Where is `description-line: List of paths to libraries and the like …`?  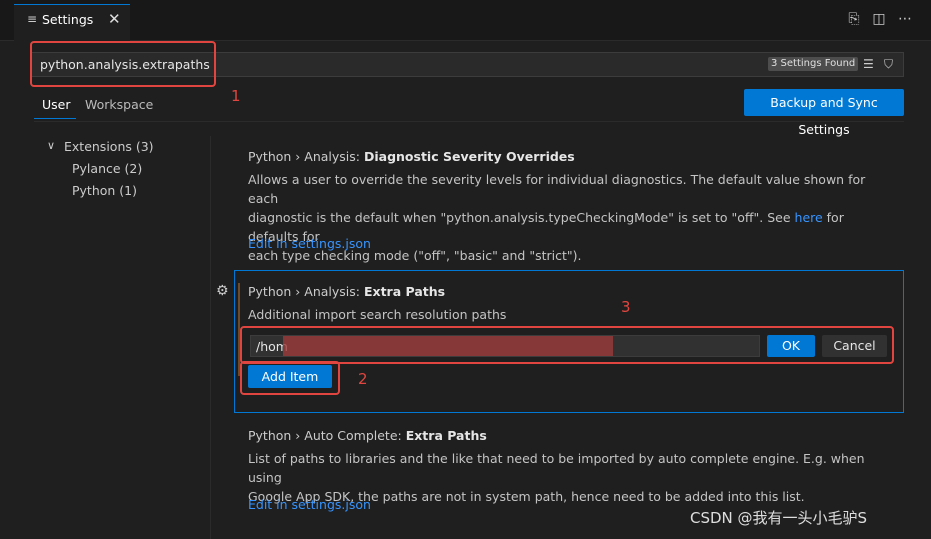 description-line: List of paths to libraries and the like … is located at coordinates (556, 468).